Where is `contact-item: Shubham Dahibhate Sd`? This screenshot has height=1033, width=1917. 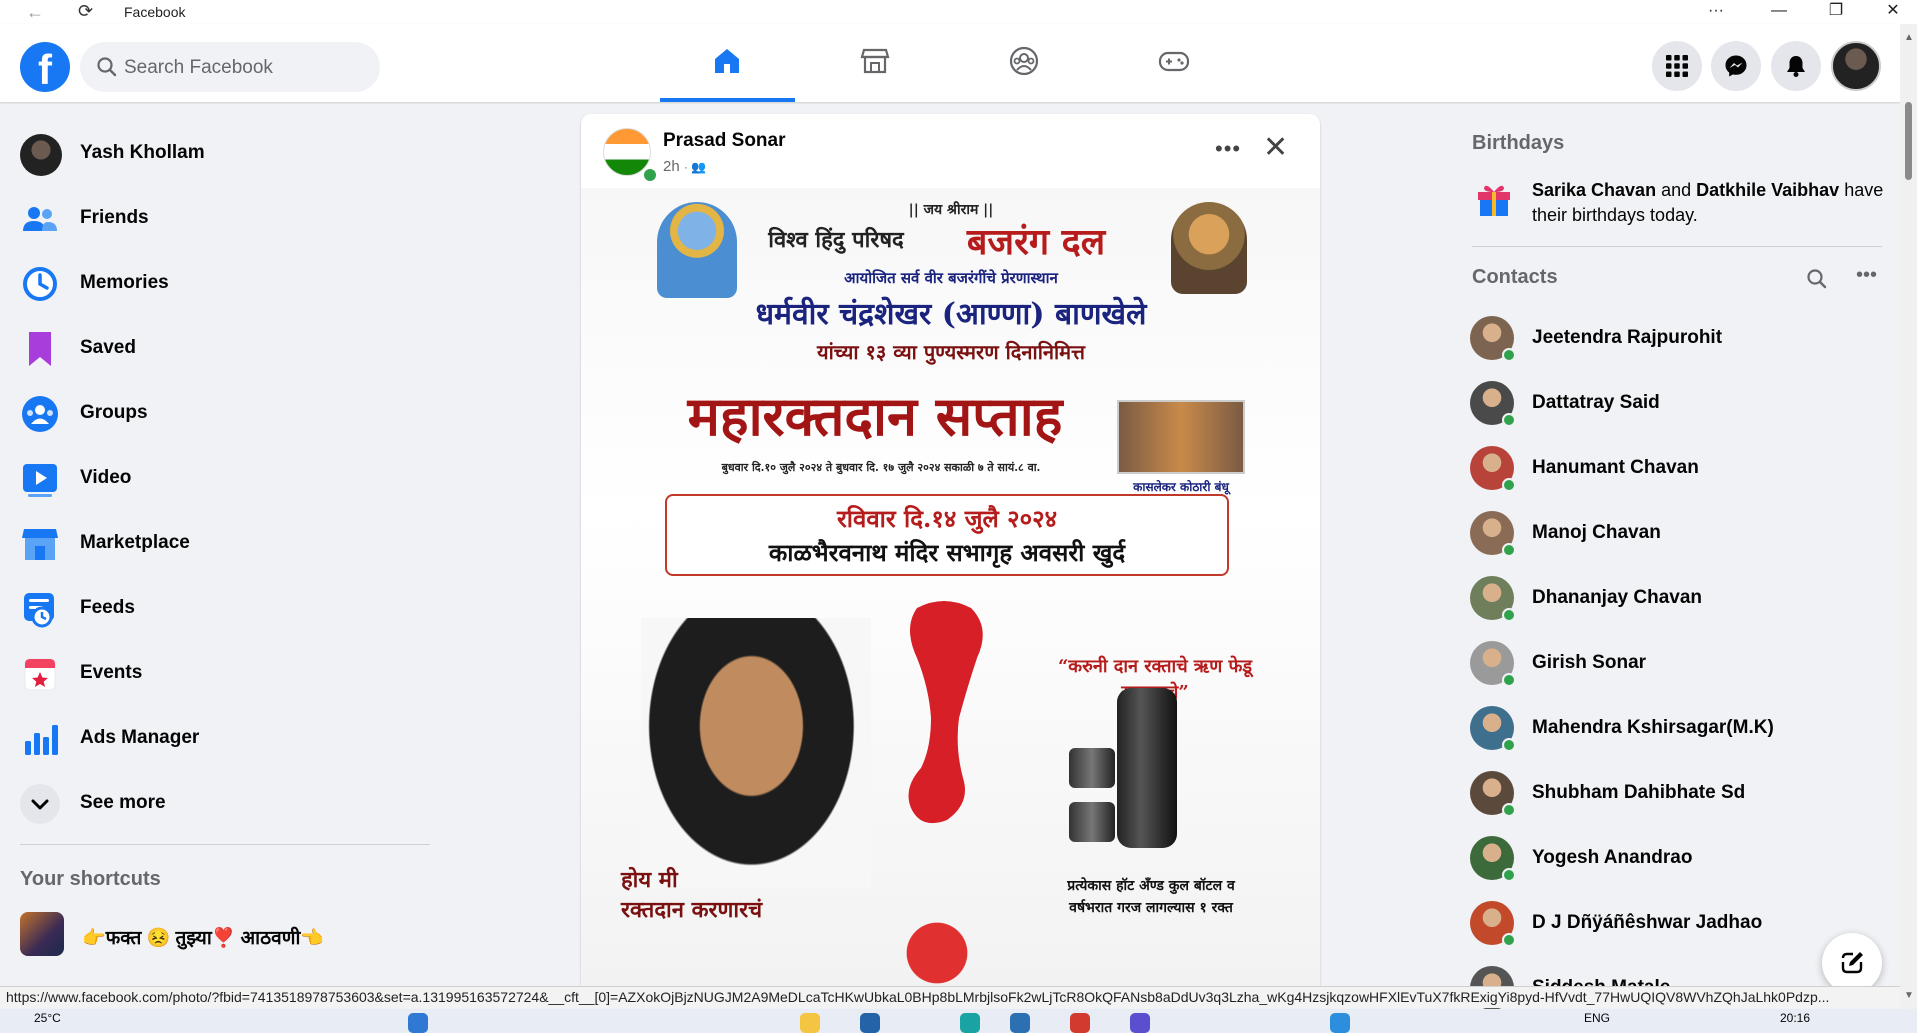 contact-item: Shubham Dahibhate Sd is located at coordinates (1680, 791).